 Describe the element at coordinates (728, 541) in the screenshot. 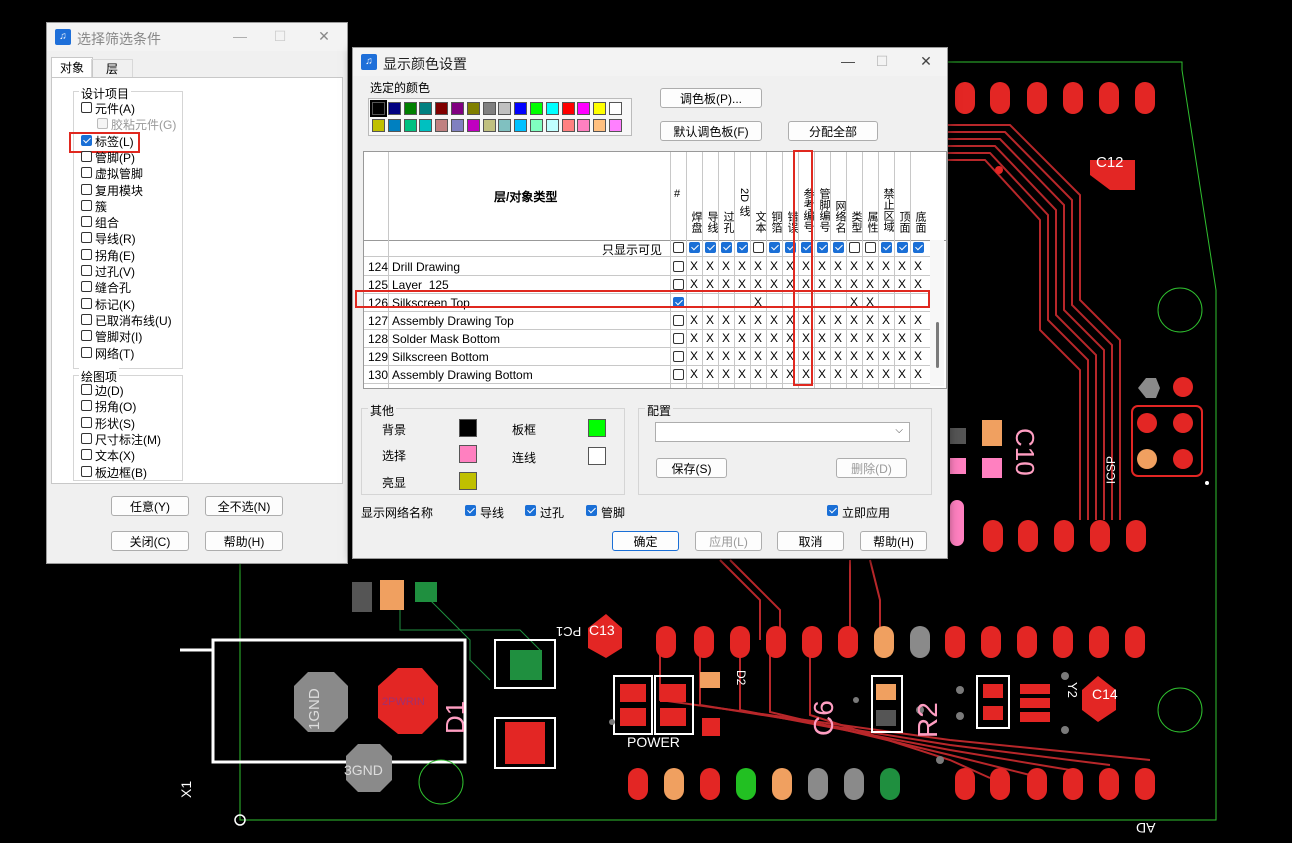

I see `apply-button: 应用(L)` at that location.